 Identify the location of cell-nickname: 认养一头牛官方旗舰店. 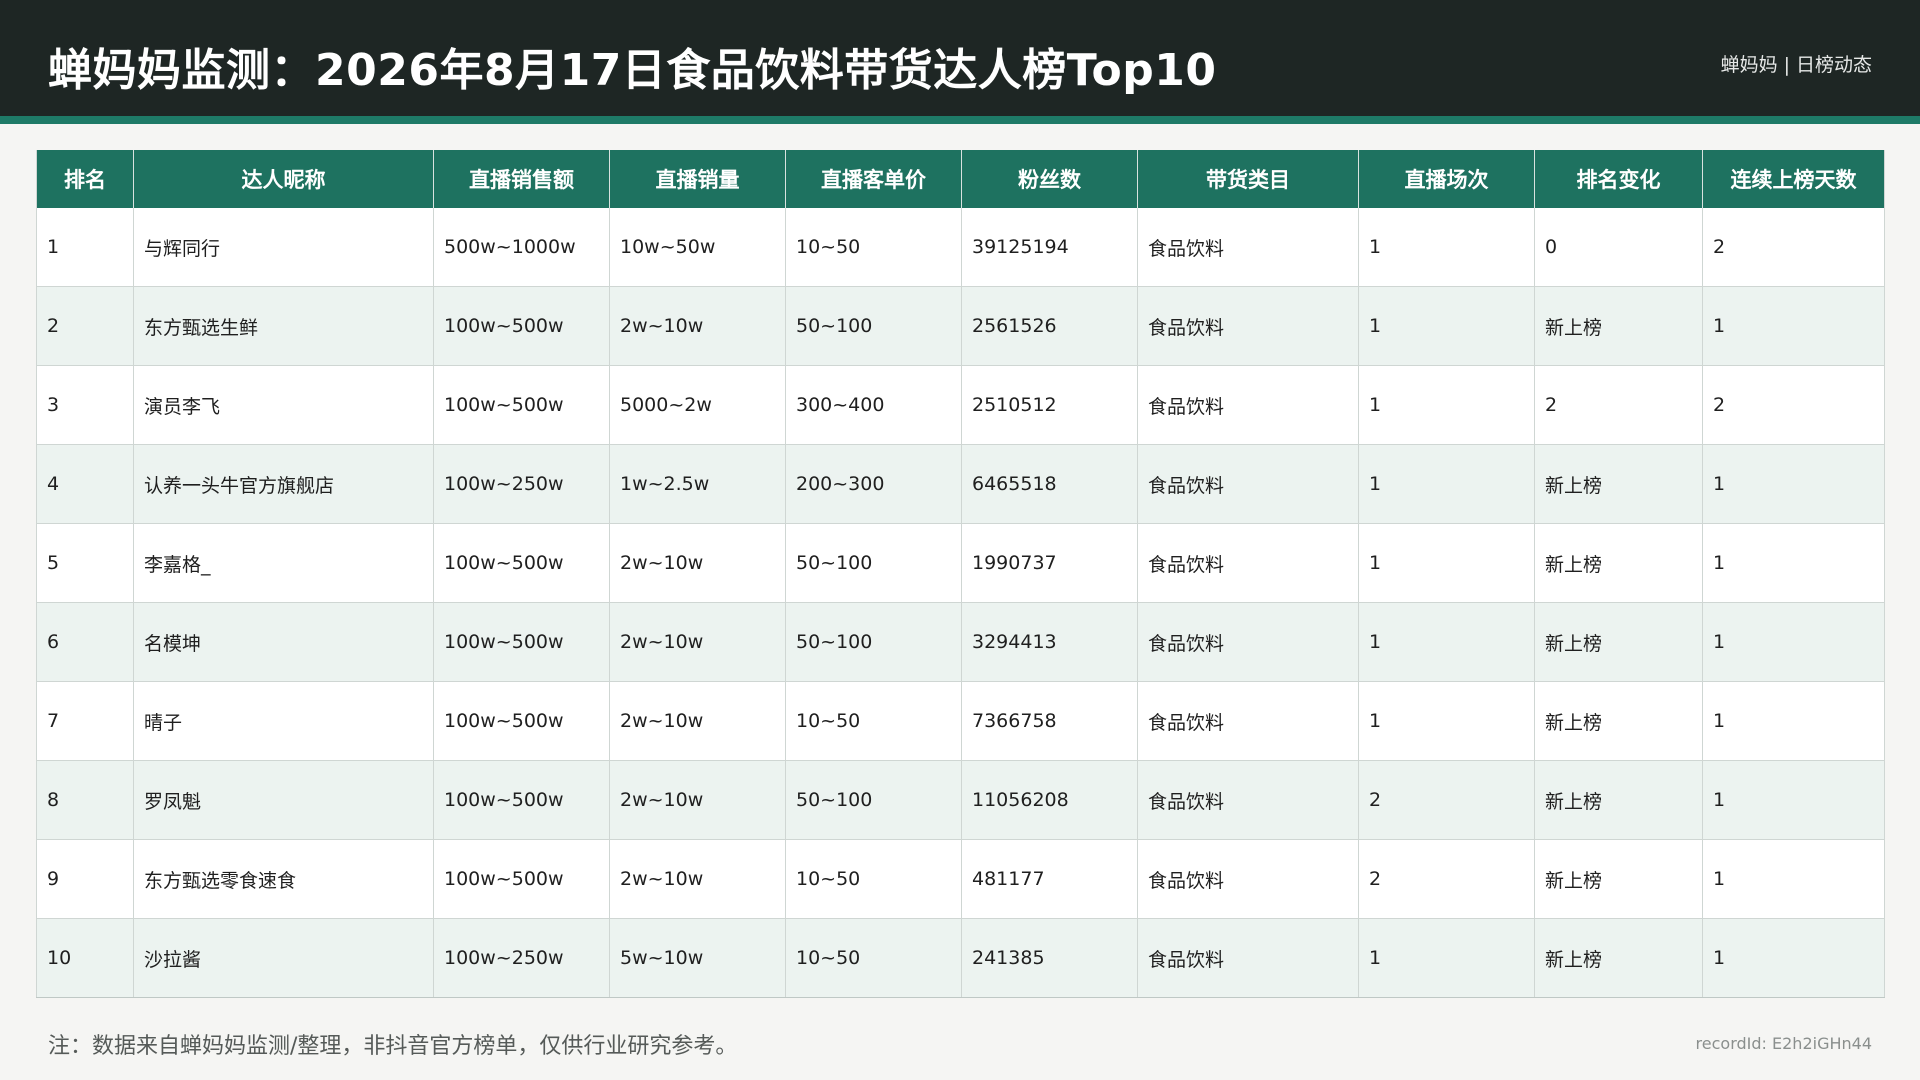
(283, 484).